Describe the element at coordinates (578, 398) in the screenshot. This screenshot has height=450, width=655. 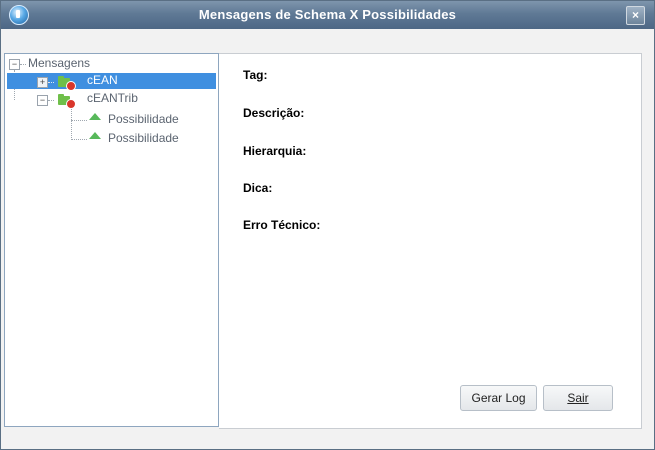
I see `sair-button: Sair` at that location.